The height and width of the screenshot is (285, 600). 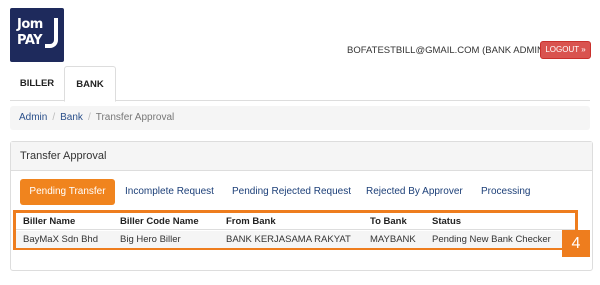 I want to click on breadcrumb-current: Transfer Approval, so click(x=135, y=117).